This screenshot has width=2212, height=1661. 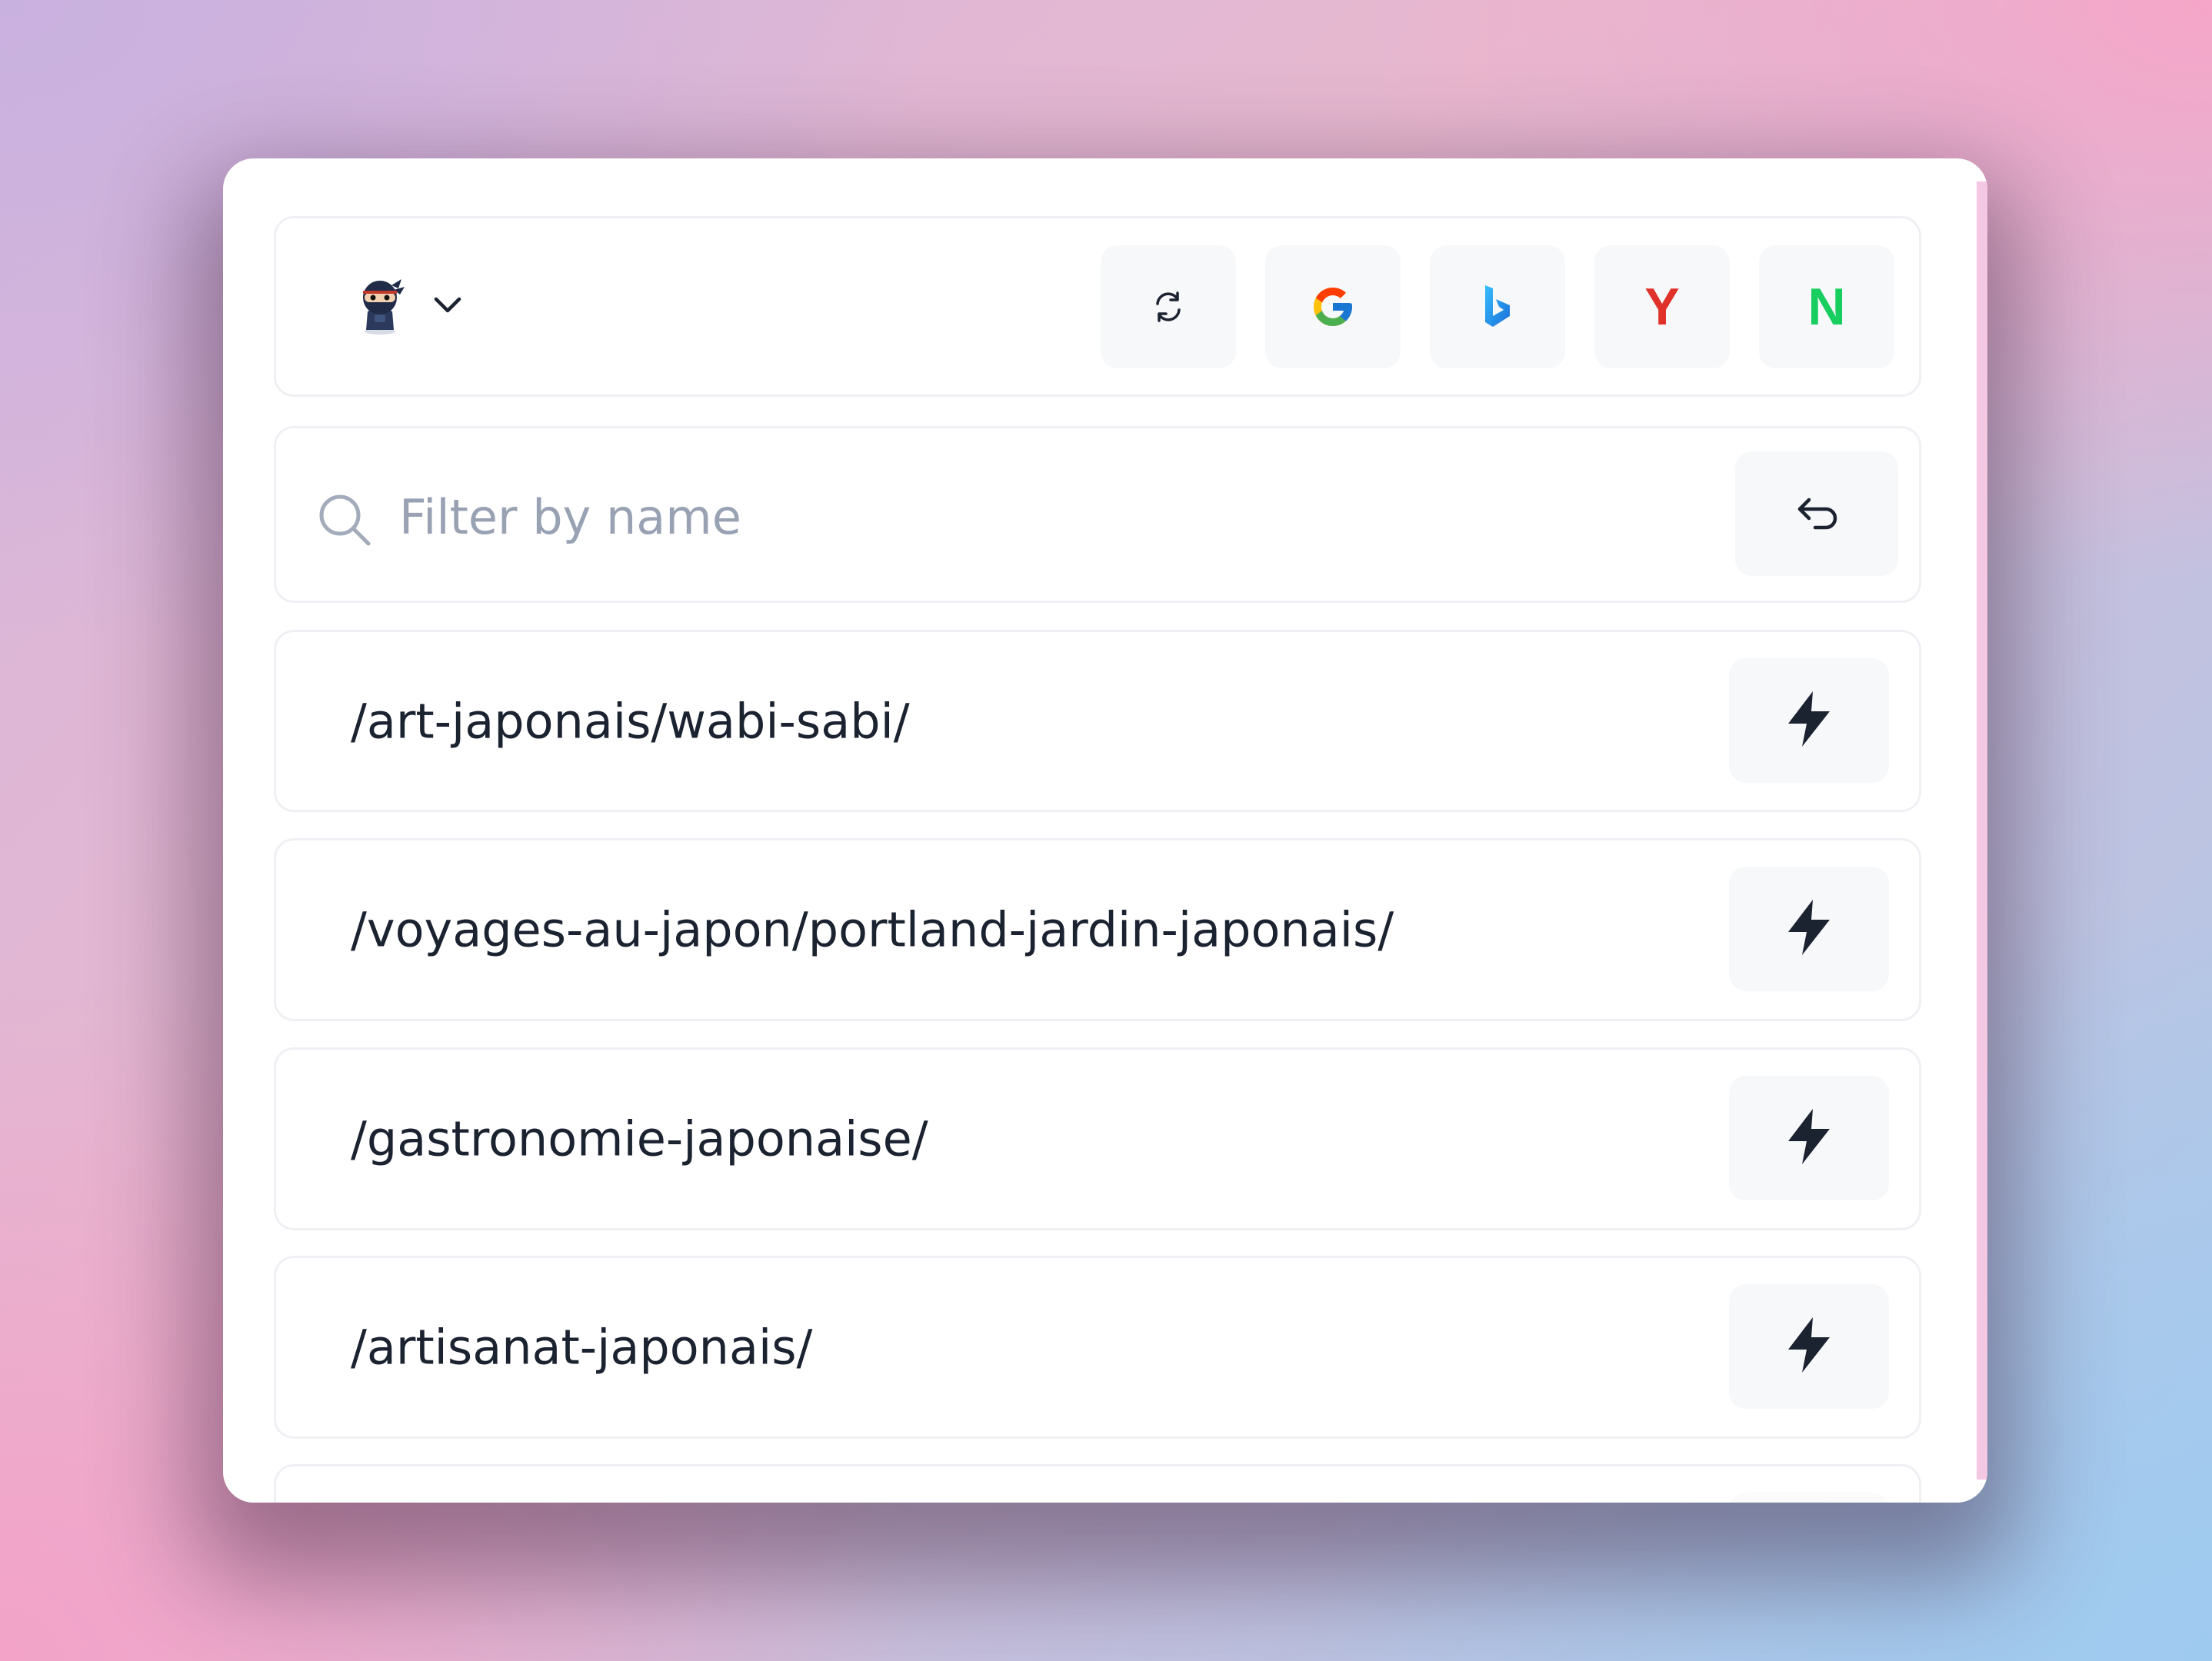 I want to click on ninja-avatar-icon, so click(x=380, y=305).